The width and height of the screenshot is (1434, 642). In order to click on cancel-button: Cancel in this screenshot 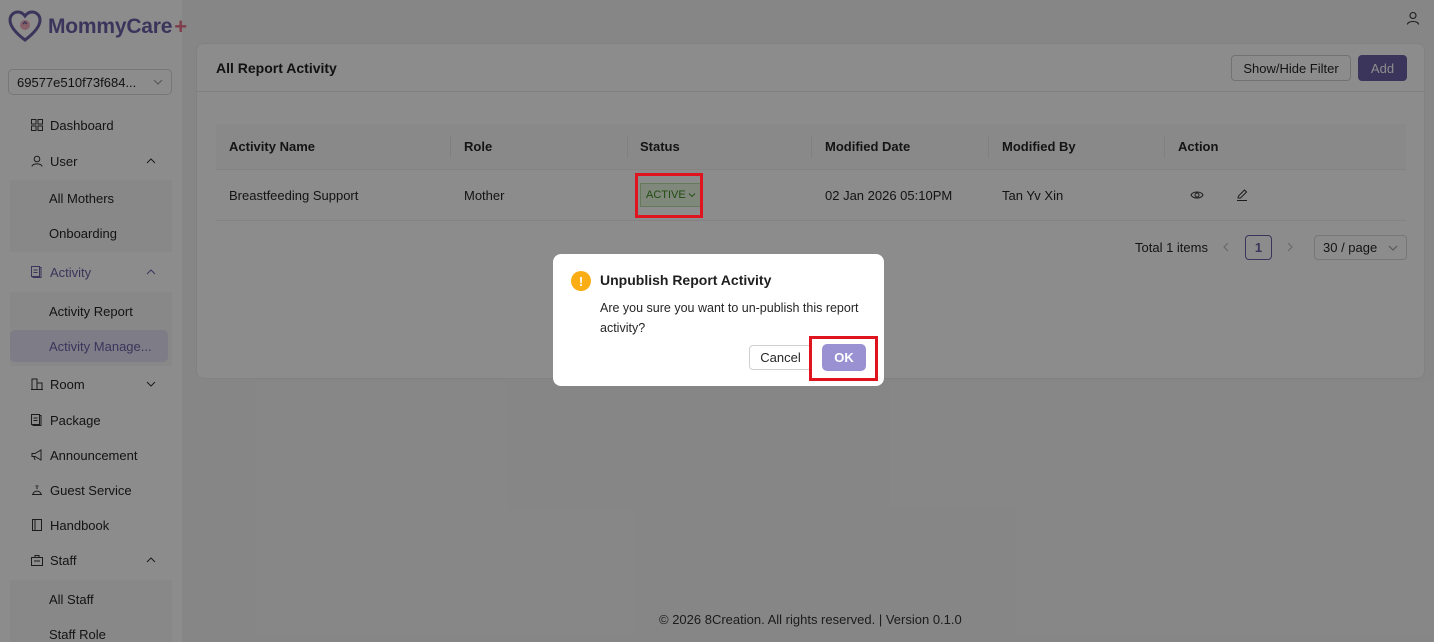, I will do `click(780, 357)`.